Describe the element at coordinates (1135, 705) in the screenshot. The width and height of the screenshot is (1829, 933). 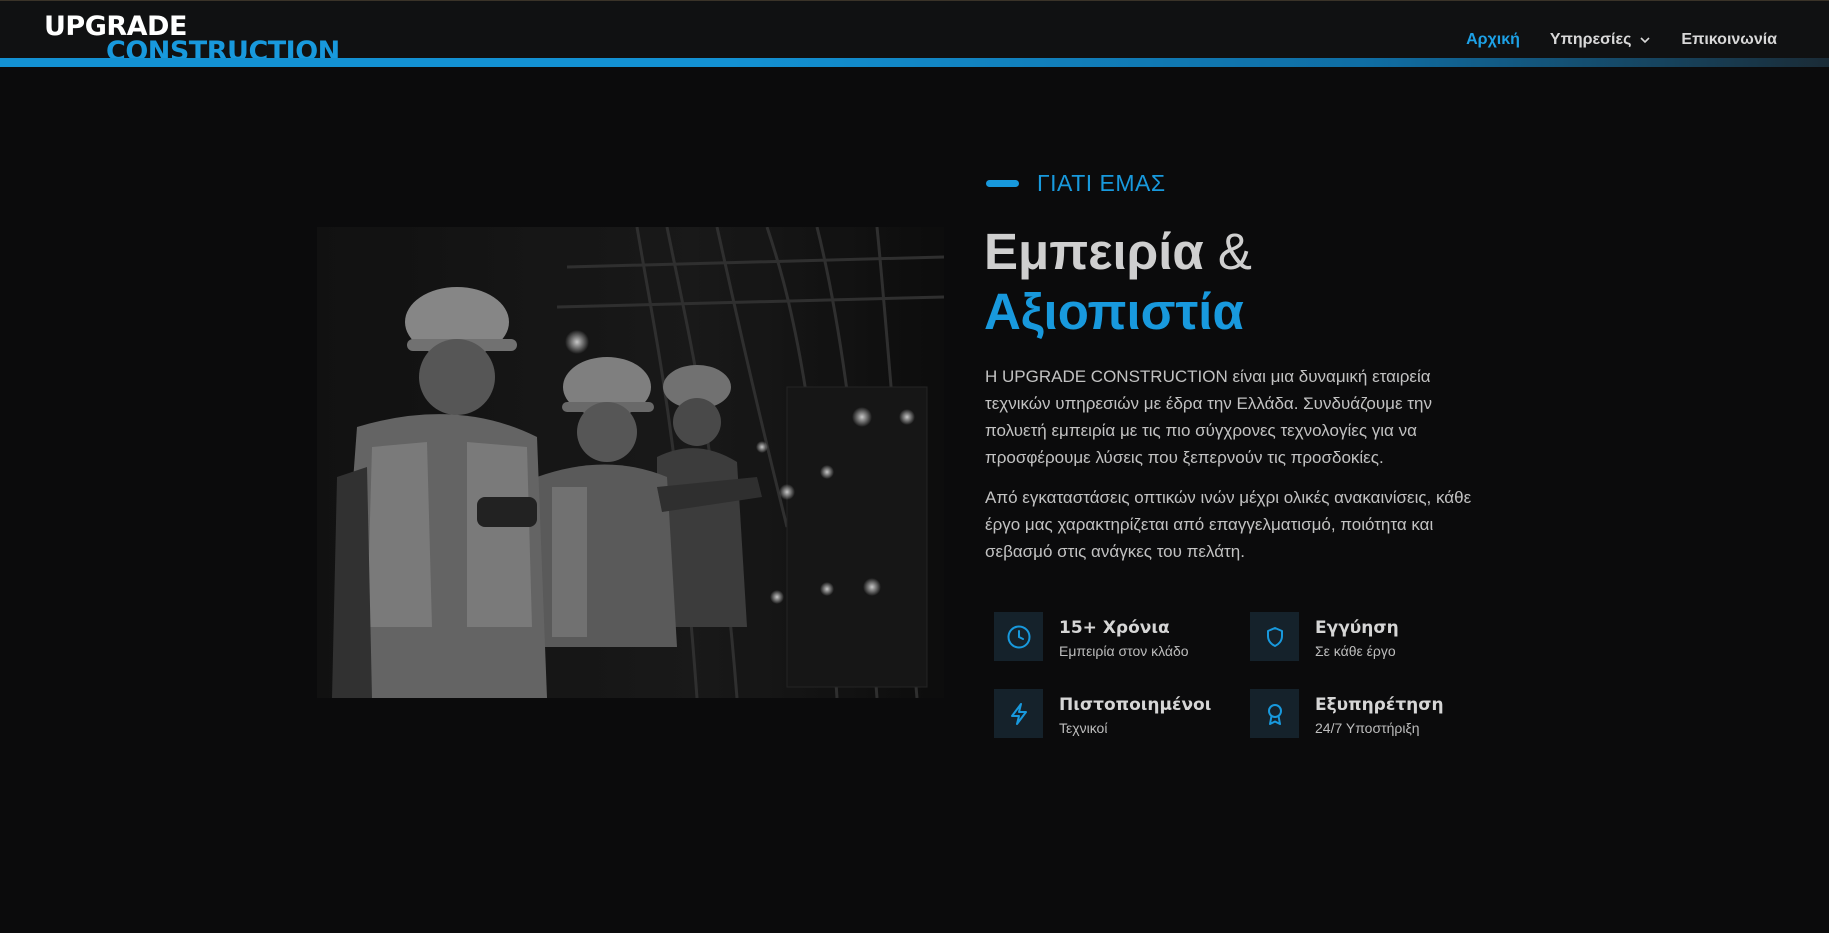
I see `feature-title: Πιστοποιημένοι` at that location.